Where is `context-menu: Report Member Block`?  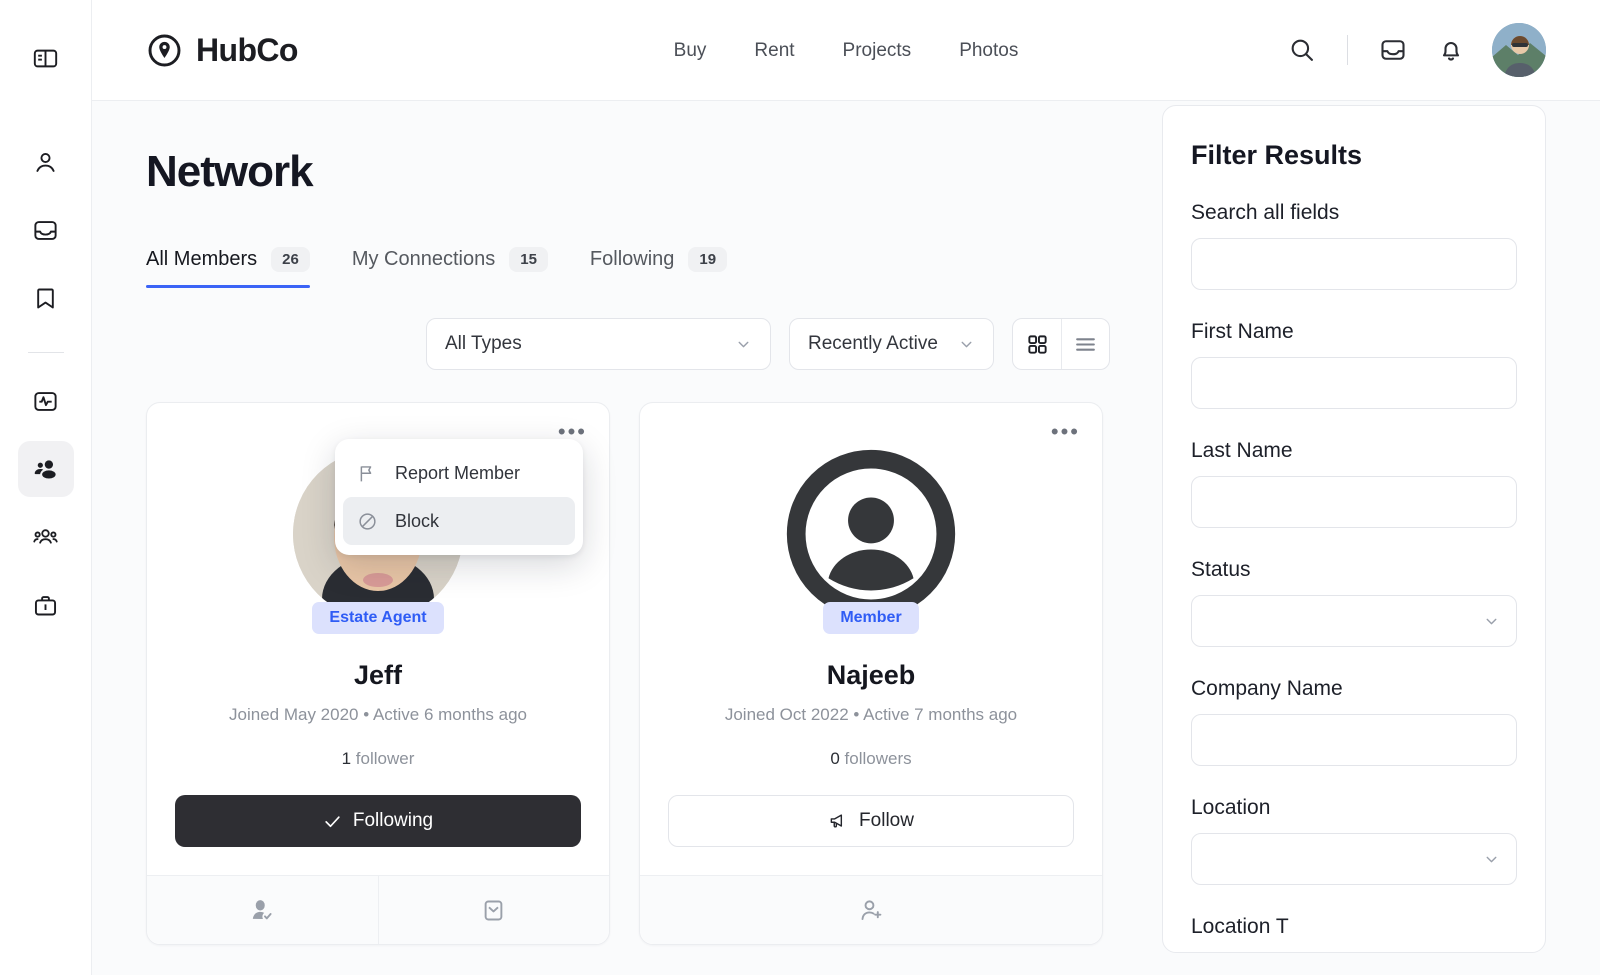
context-menu: Report Member Block is located at coordinates (459, 497).